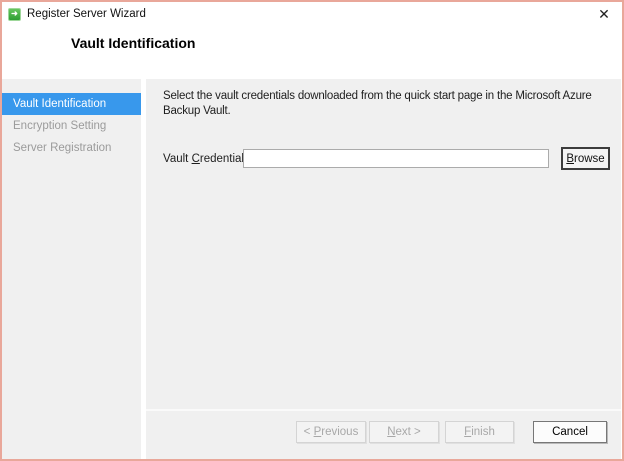 Image resolution: width=624 pixels, height=461 pixels. I want to click on browse-button: Browse, so click(585, 158).